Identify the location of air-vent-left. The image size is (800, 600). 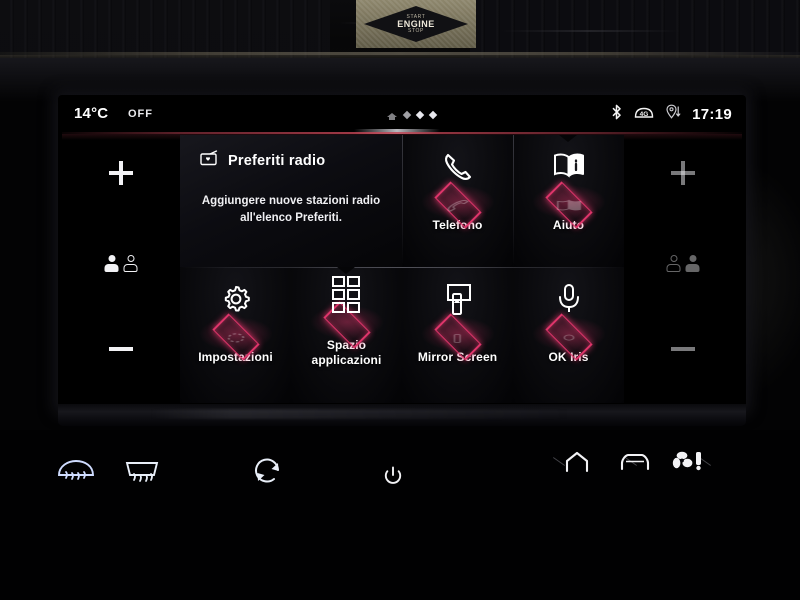
(165, 29).